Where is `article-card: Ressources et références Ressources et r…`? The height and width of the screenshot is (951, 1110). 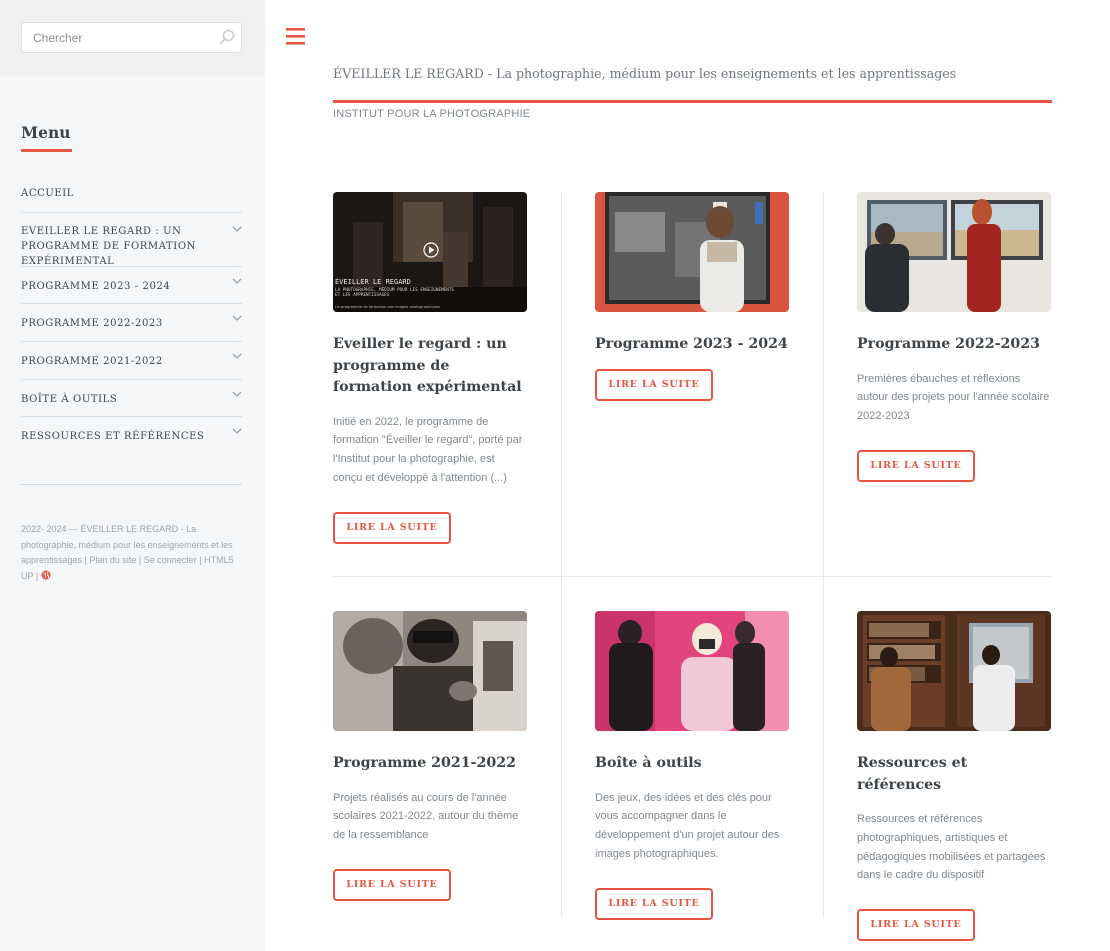 article-card: Ressources et références Ressources et r… is located at coordinates (954, 776).